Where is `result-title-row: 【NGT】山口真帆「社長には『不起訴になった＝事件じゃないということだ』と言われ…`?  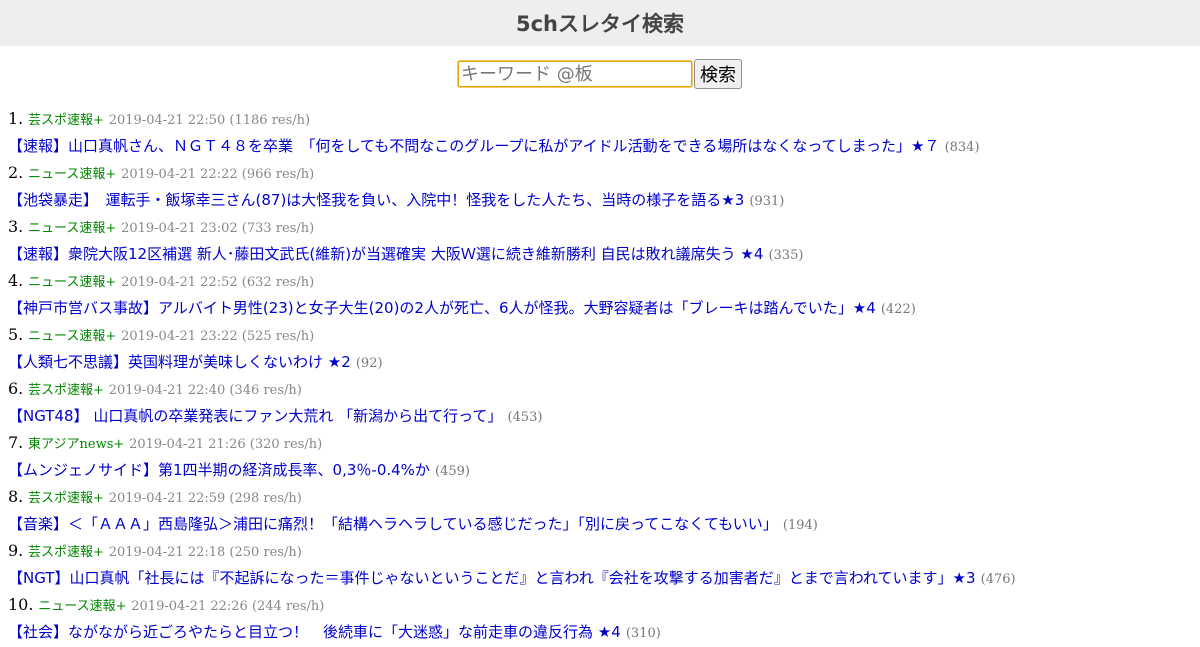 result-title-row: 【NGT】山口真帆「社長には『不起訴になった＝事件じゃないということだ』と言われ… is located at coordinates (604, 577).